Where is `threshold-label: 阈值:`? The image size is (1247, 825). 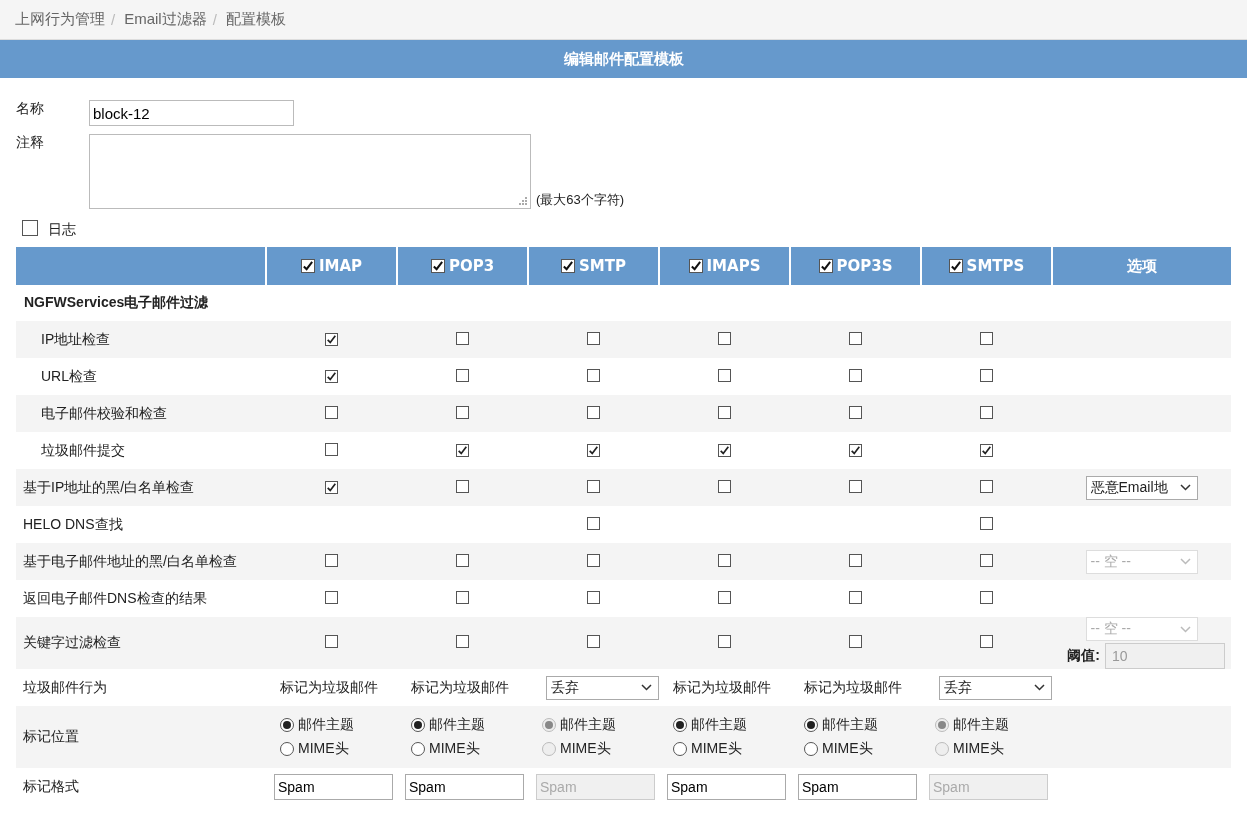 threshold-label: 阈值: is located at coordinates (1083, 656).